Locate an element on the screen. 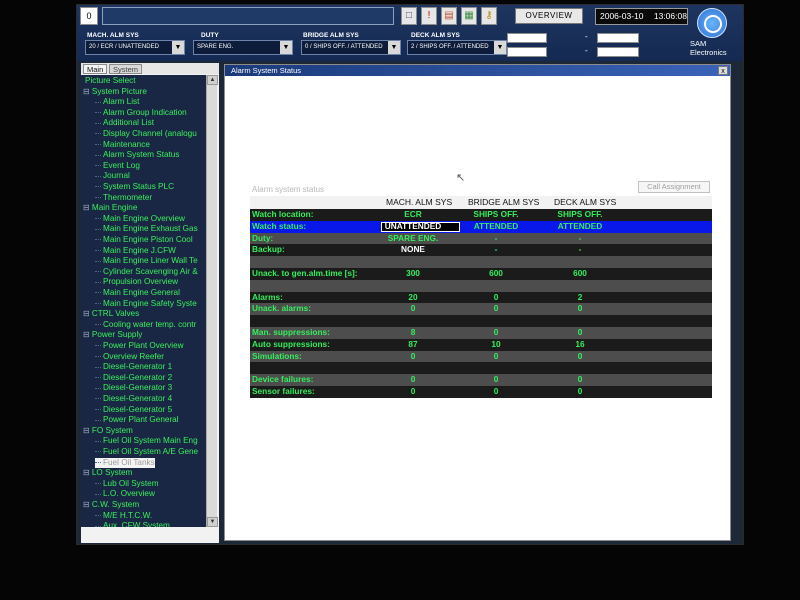 The width and height of the screenshot is (800, 600). tree-item-label: Lub Oil System is located at coordinates (131, 483).